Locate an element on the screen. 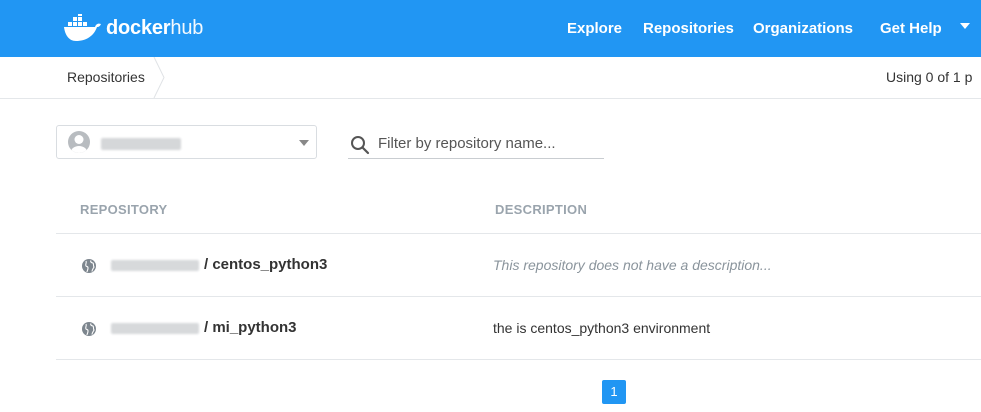  nav-organizations: Organizations is located at coordinates (803, 28).